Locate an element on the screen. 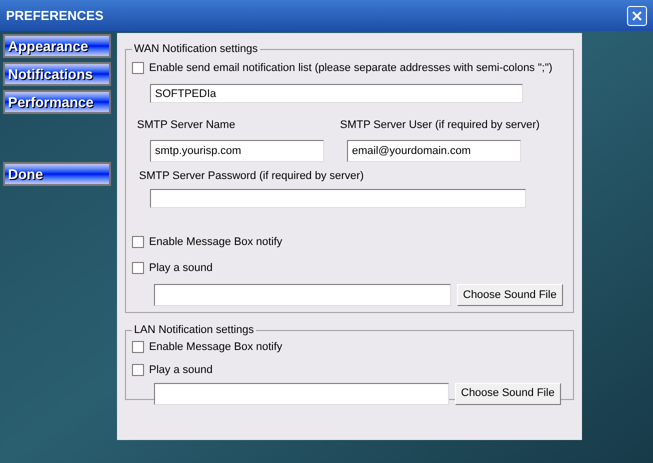  window-title: PREFERENCES is located at coordinates (55, 15).